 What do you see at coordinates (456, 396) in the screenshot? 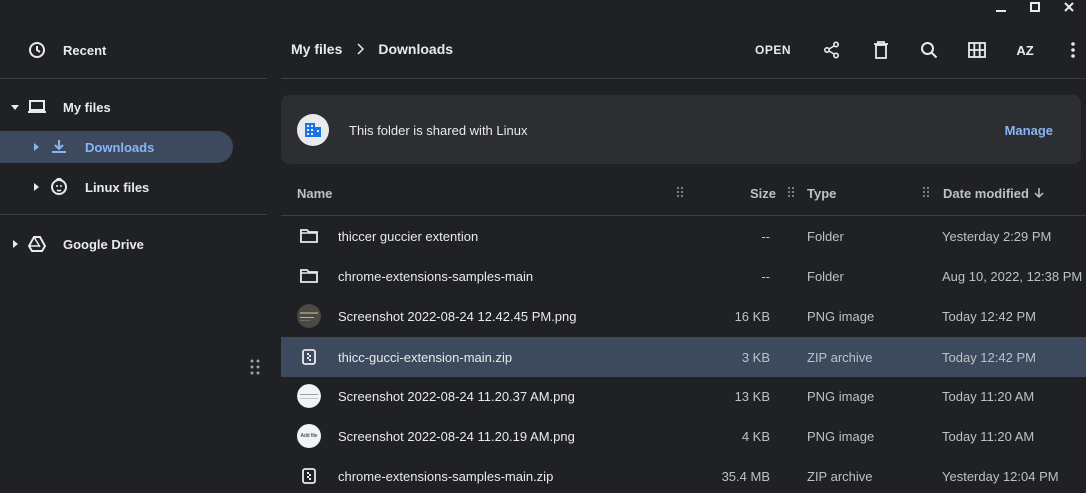
I see `file-name: Screenshot 2022-08-24 11.20.37 AM.png` at bounding box center [456, 396].